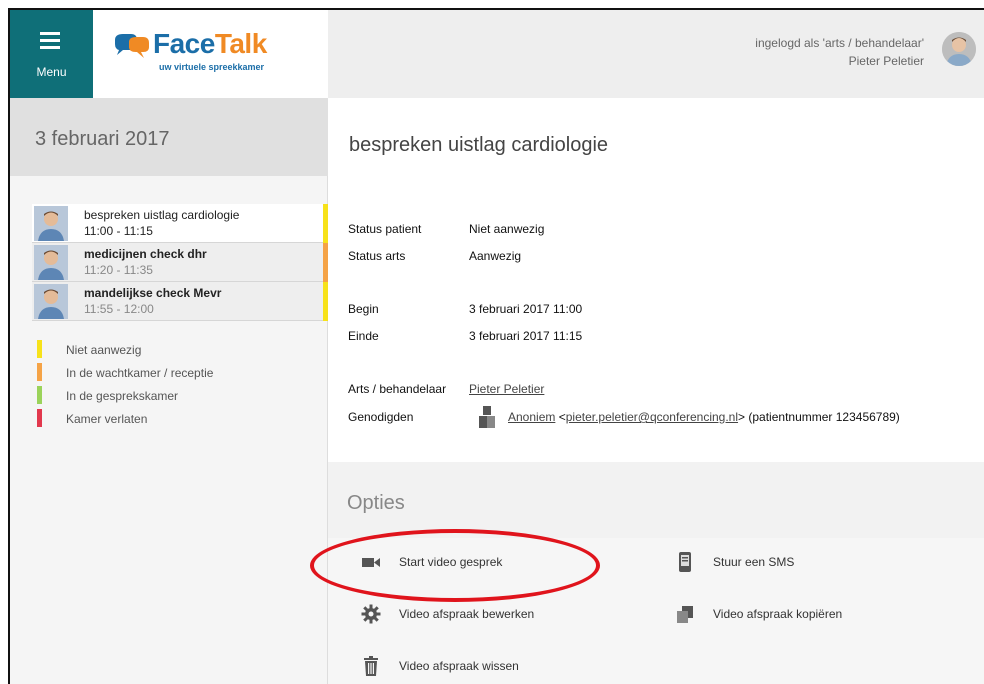 This screenshot has width=984, height=684. Describe the element at coordinates (371, 562) in the screenshot. I see `video-camera-icon` at that location.